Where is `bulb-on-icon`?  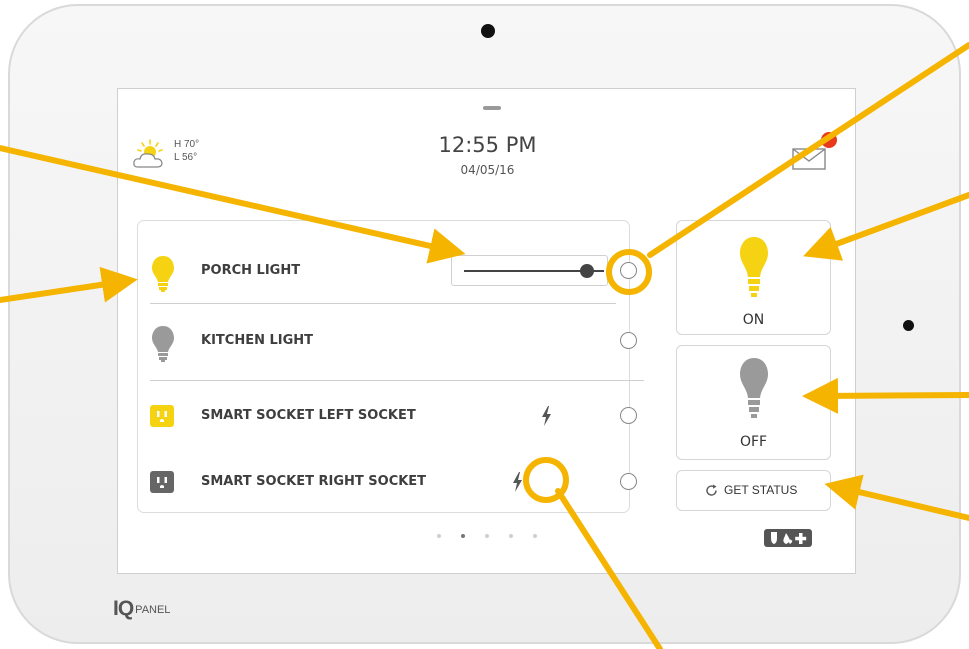 bulb-on-icon is located at coordinates (754, 267).